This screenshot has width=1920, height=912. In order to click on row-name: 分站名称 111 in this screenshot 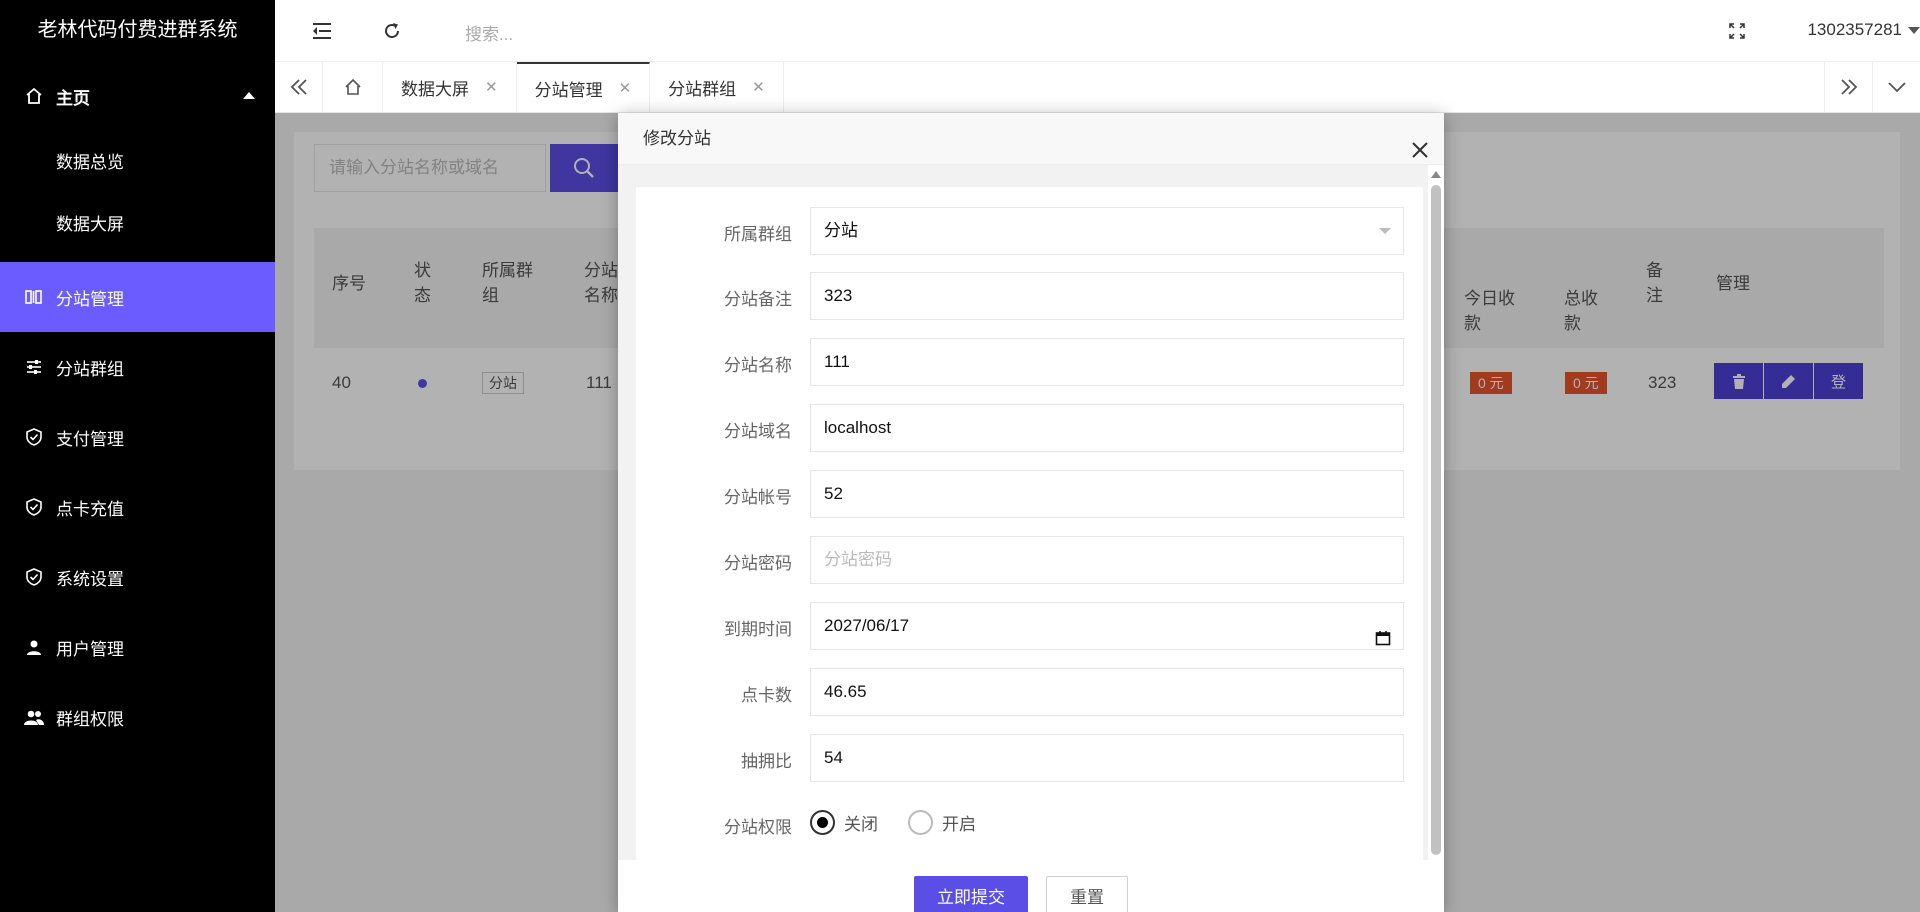, I will do `click(1029, 362)`.